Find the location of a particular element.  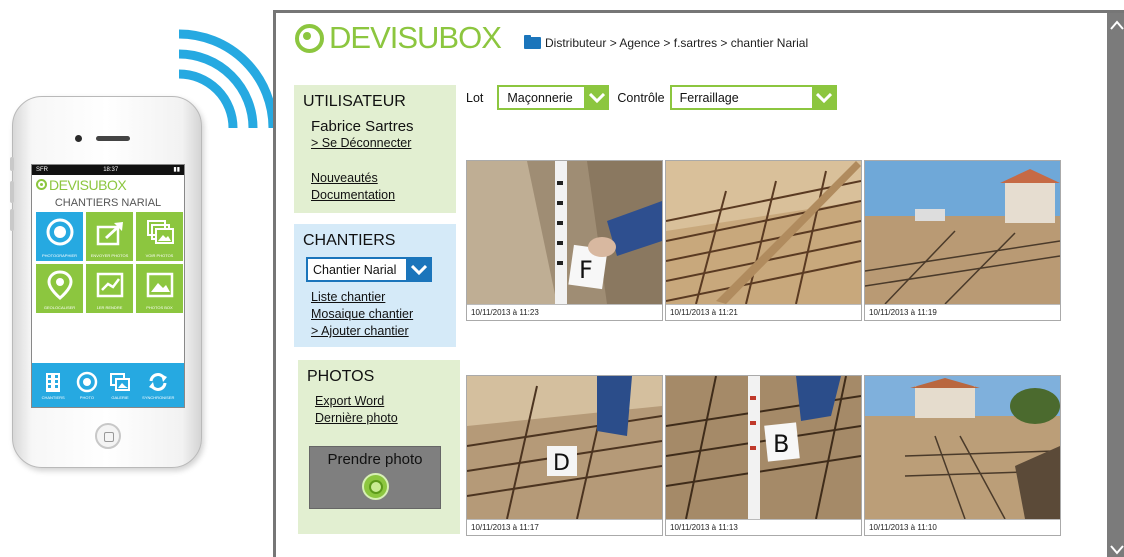

lot-select-value: Maçonnerie is located at coordinates (540, 97).